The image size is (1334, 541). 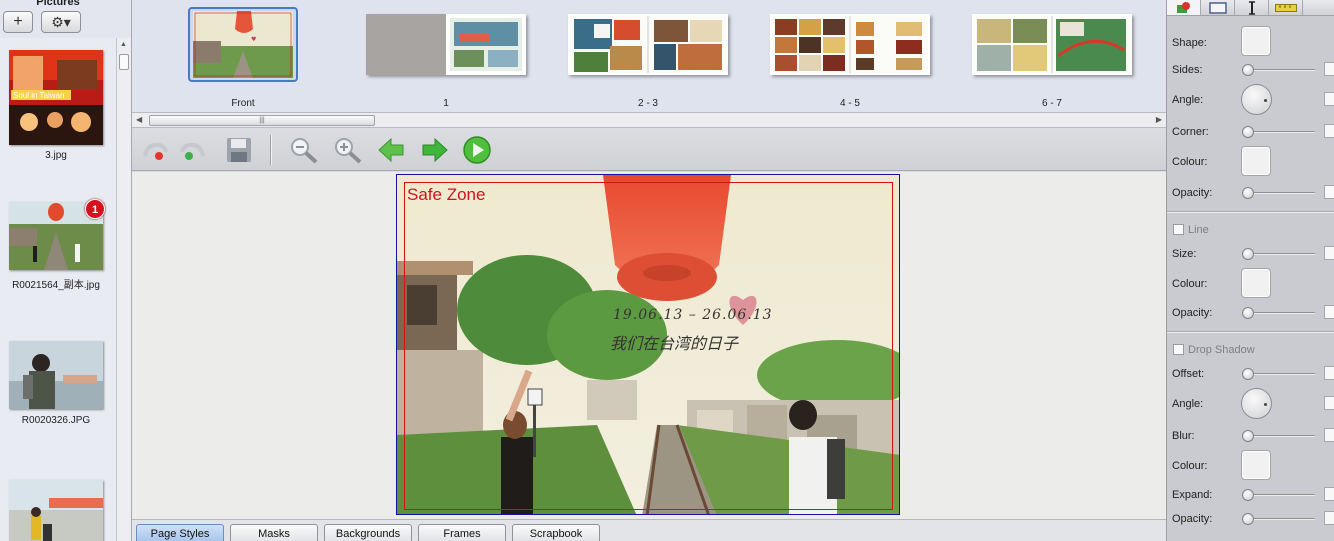 I want to click on next-page-icon, so click(x=435, y=150).